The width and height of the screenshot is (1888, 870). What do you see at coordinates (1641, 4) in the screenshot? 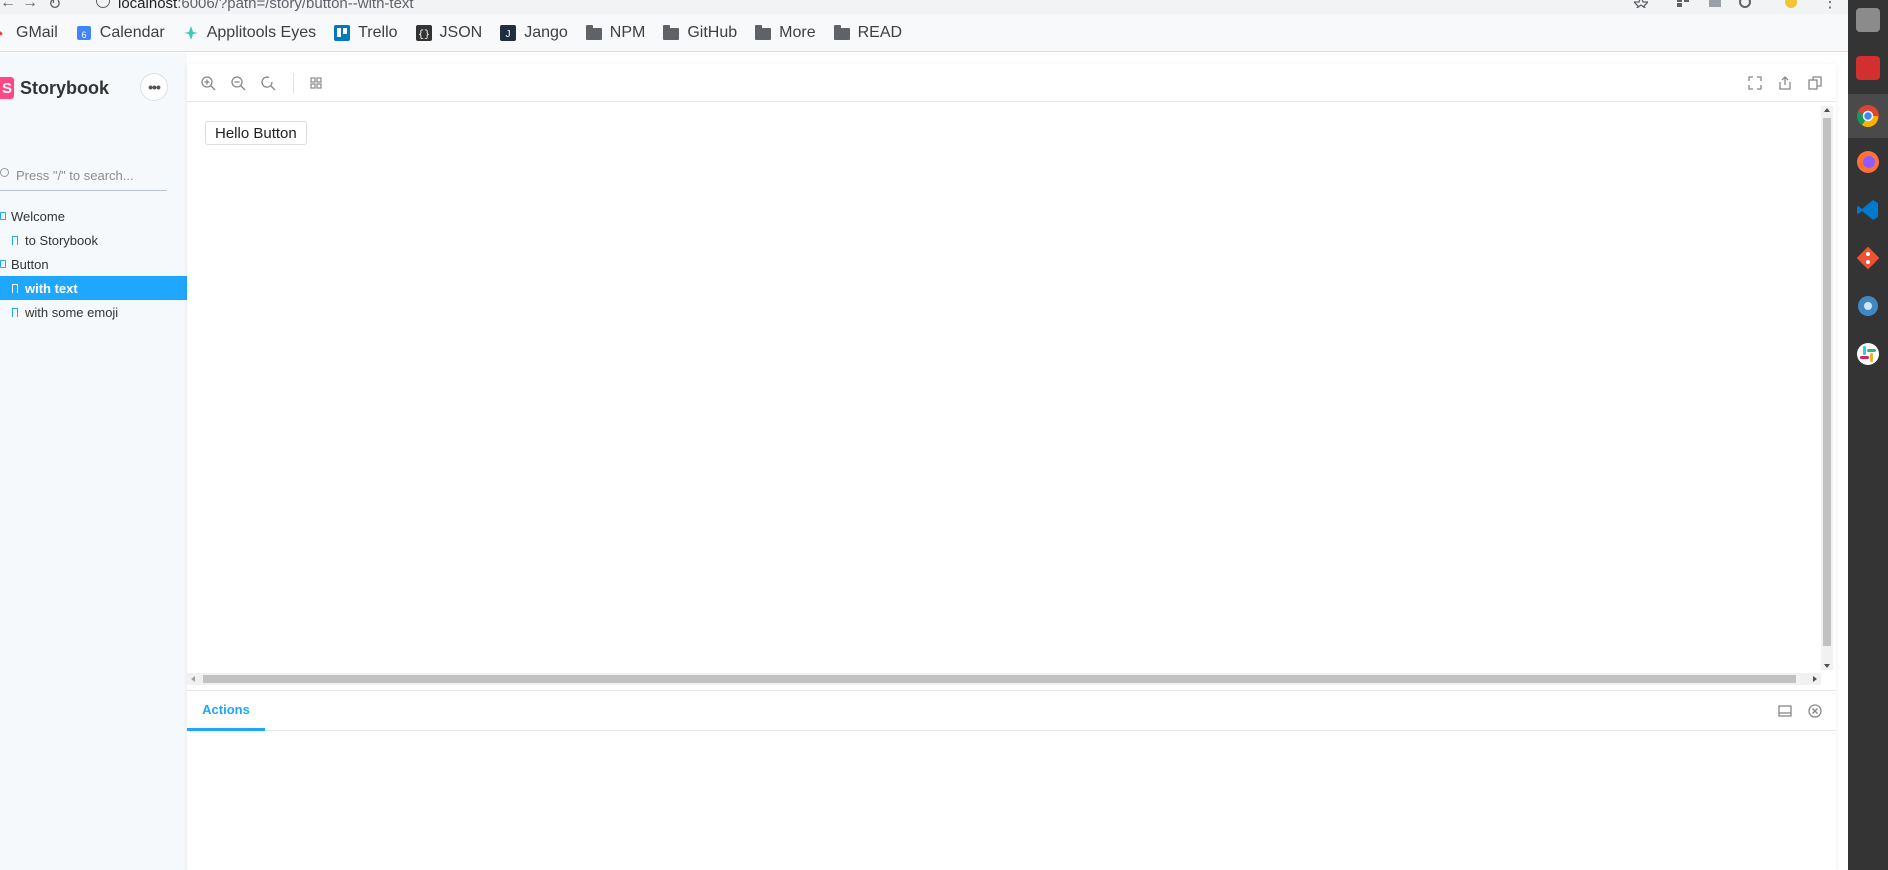
I see `bookmark-star-icon` at bounding box center [1641, 4].